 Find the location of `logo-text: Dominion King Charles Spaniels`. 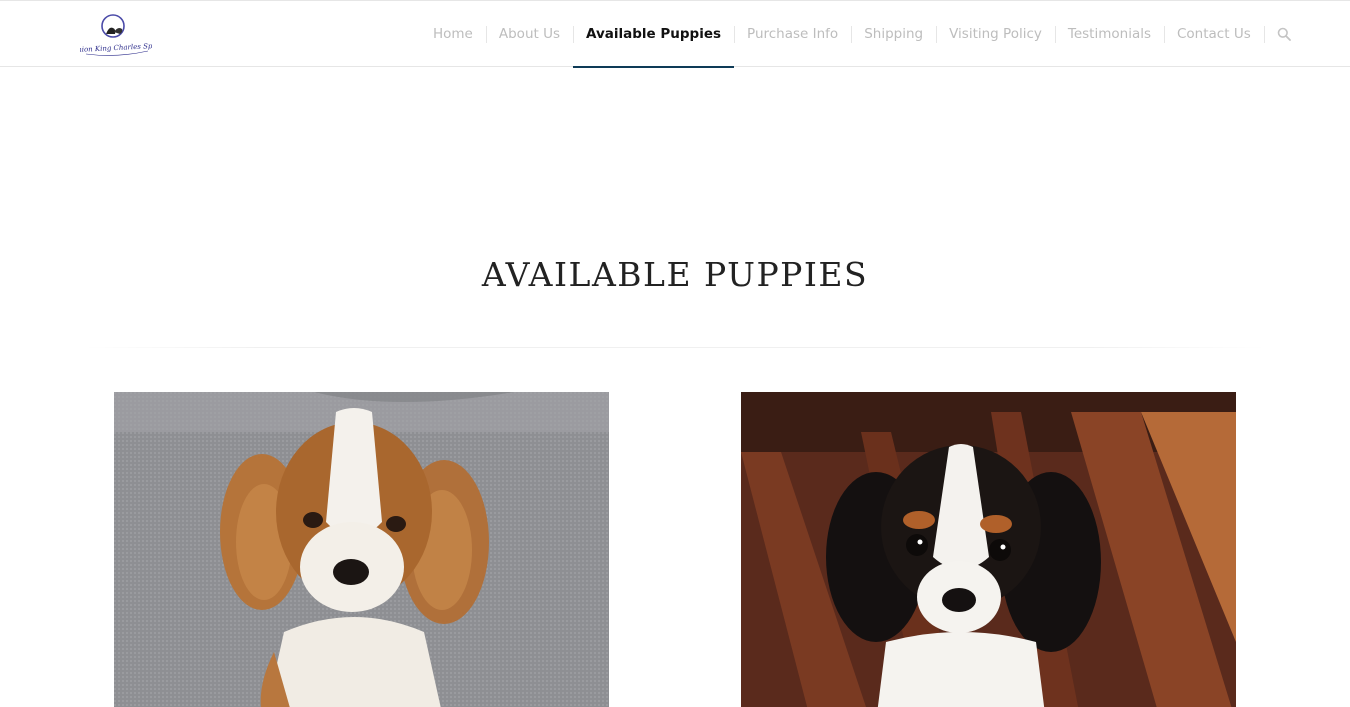

logo-text: Dominion King Charles Spaniels is located at coordinates (116, 48).